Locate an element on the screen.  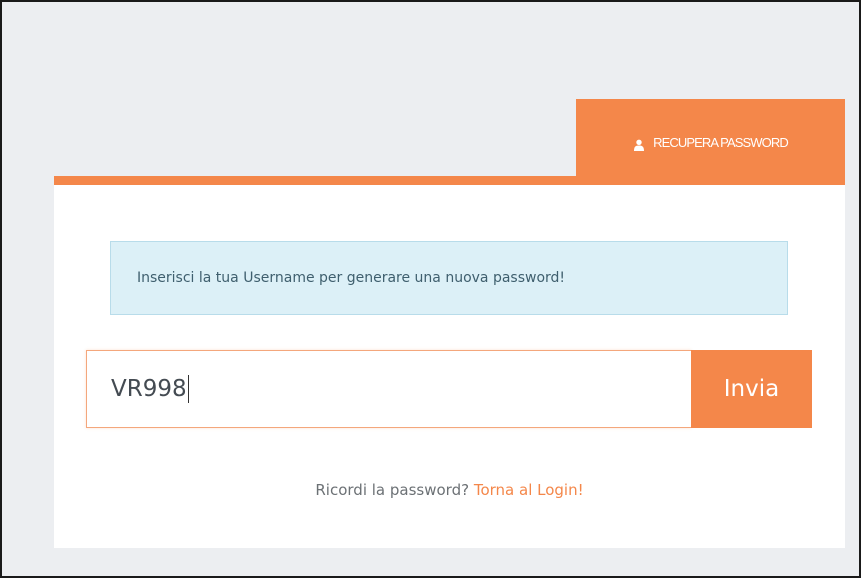
footer-line: Ricordi la password? Torna al Login! is located at coordinates (449, 490).